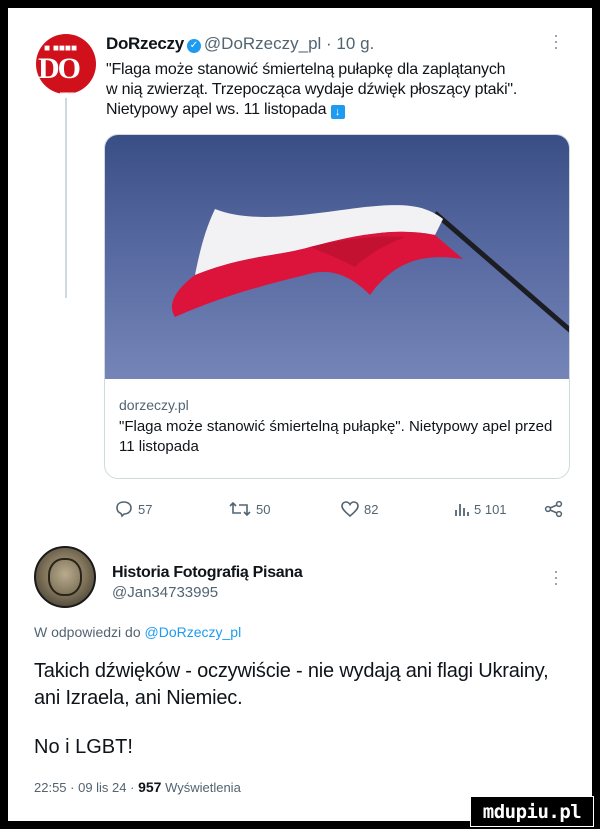 The width and height of the screenshot is (600, 829). I want to click on reply-context: W odpowiedzi do @DoRzeczy_pl, so click(137, 632).